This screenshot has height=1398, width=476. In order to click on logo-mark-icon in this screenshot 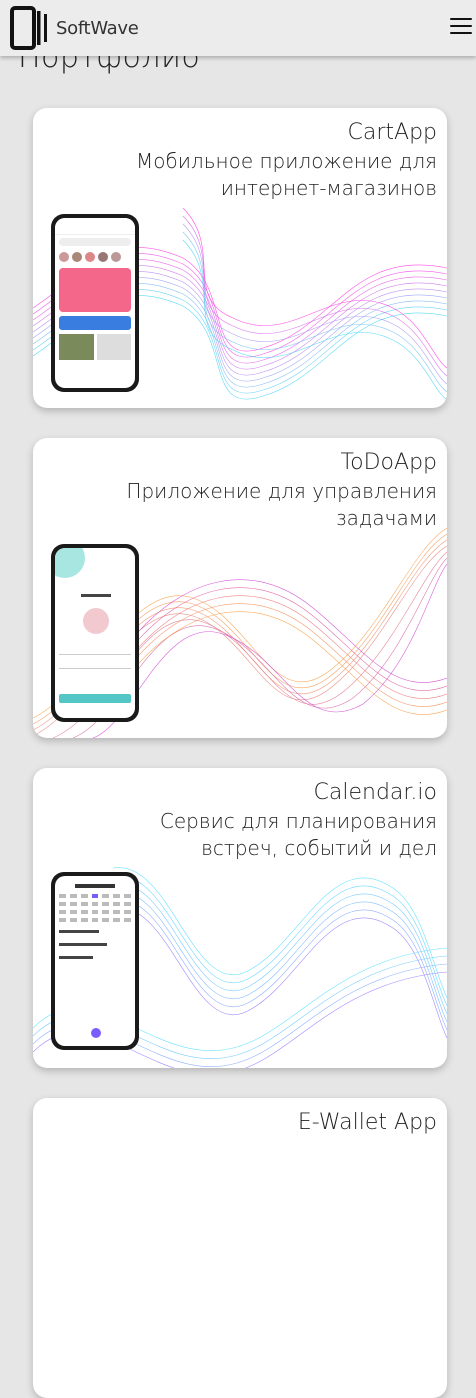, I will do `click(28, 28)`.